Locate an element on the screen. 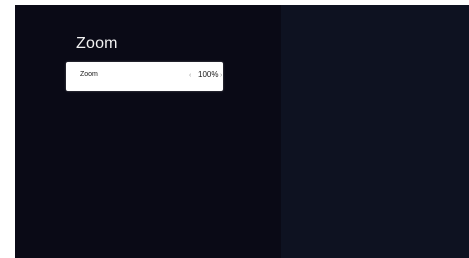 This screenshot has height=258, width=469. zoom-setting-label: Zoom is located at coordinates (89, 74).